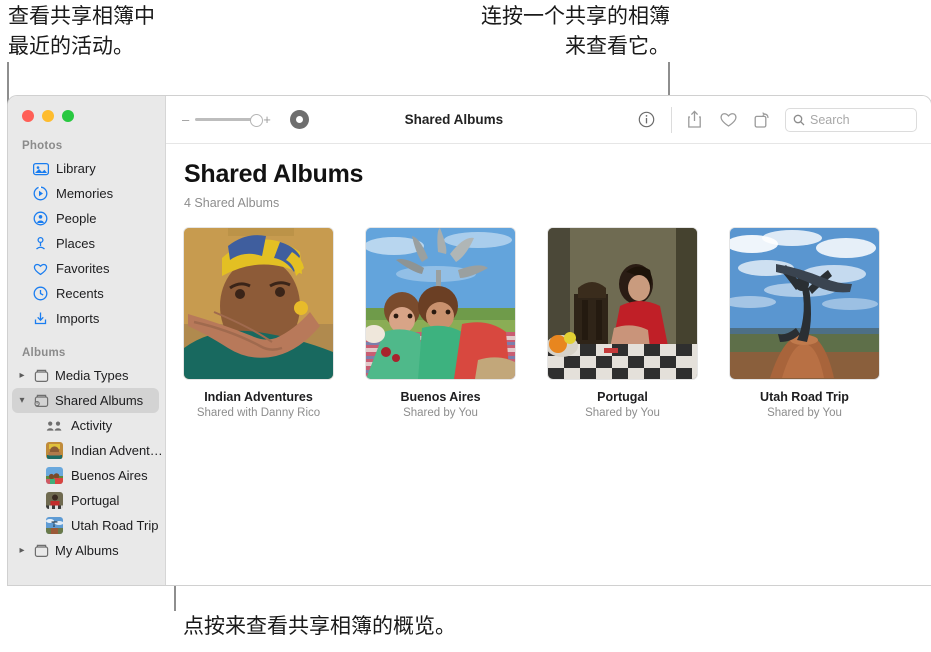  What do you see at coordinates (454, 119) in the screenshot?
I see `toolbar-title: Shared Albums` at bounding box center [454, 119].